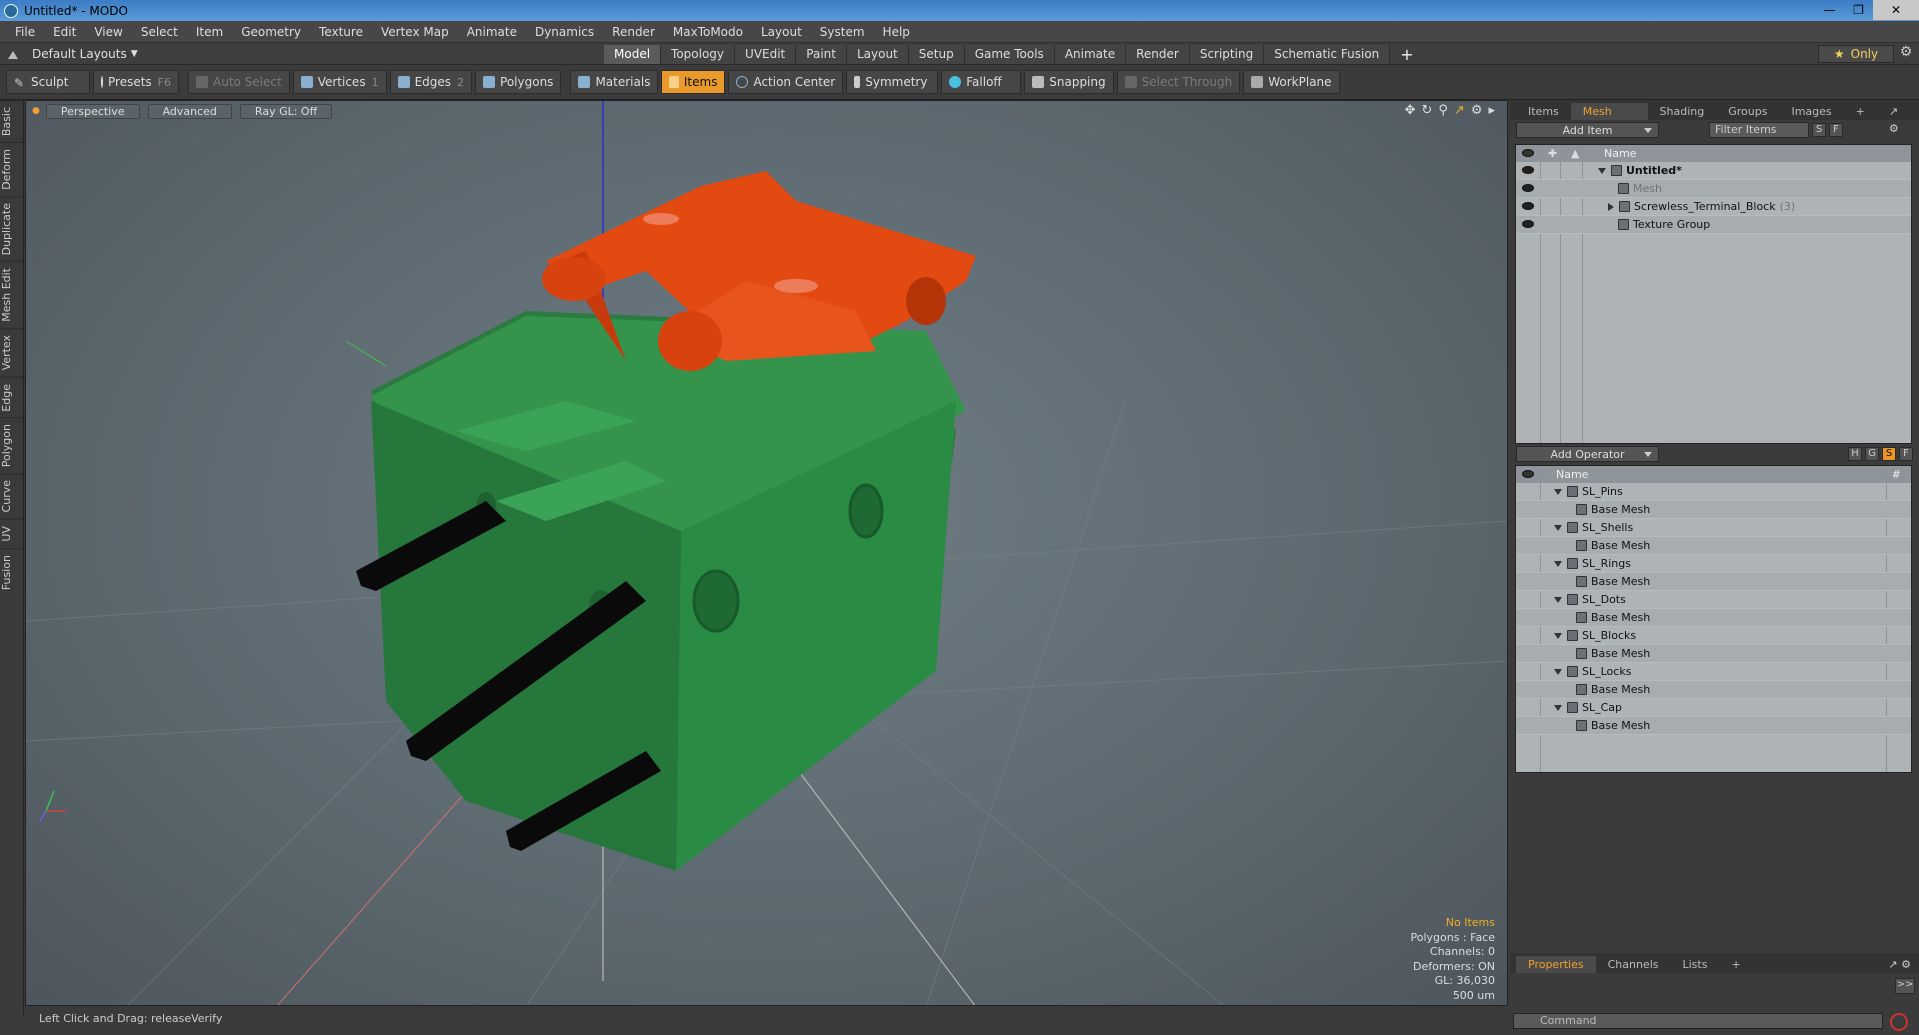 The width and height of the screenshot is (1919, 1035). What do you see at coordinates (1856, 54) in the screenshot?
I see `only-button: ★ Only` at bounding box center [1856, 54].